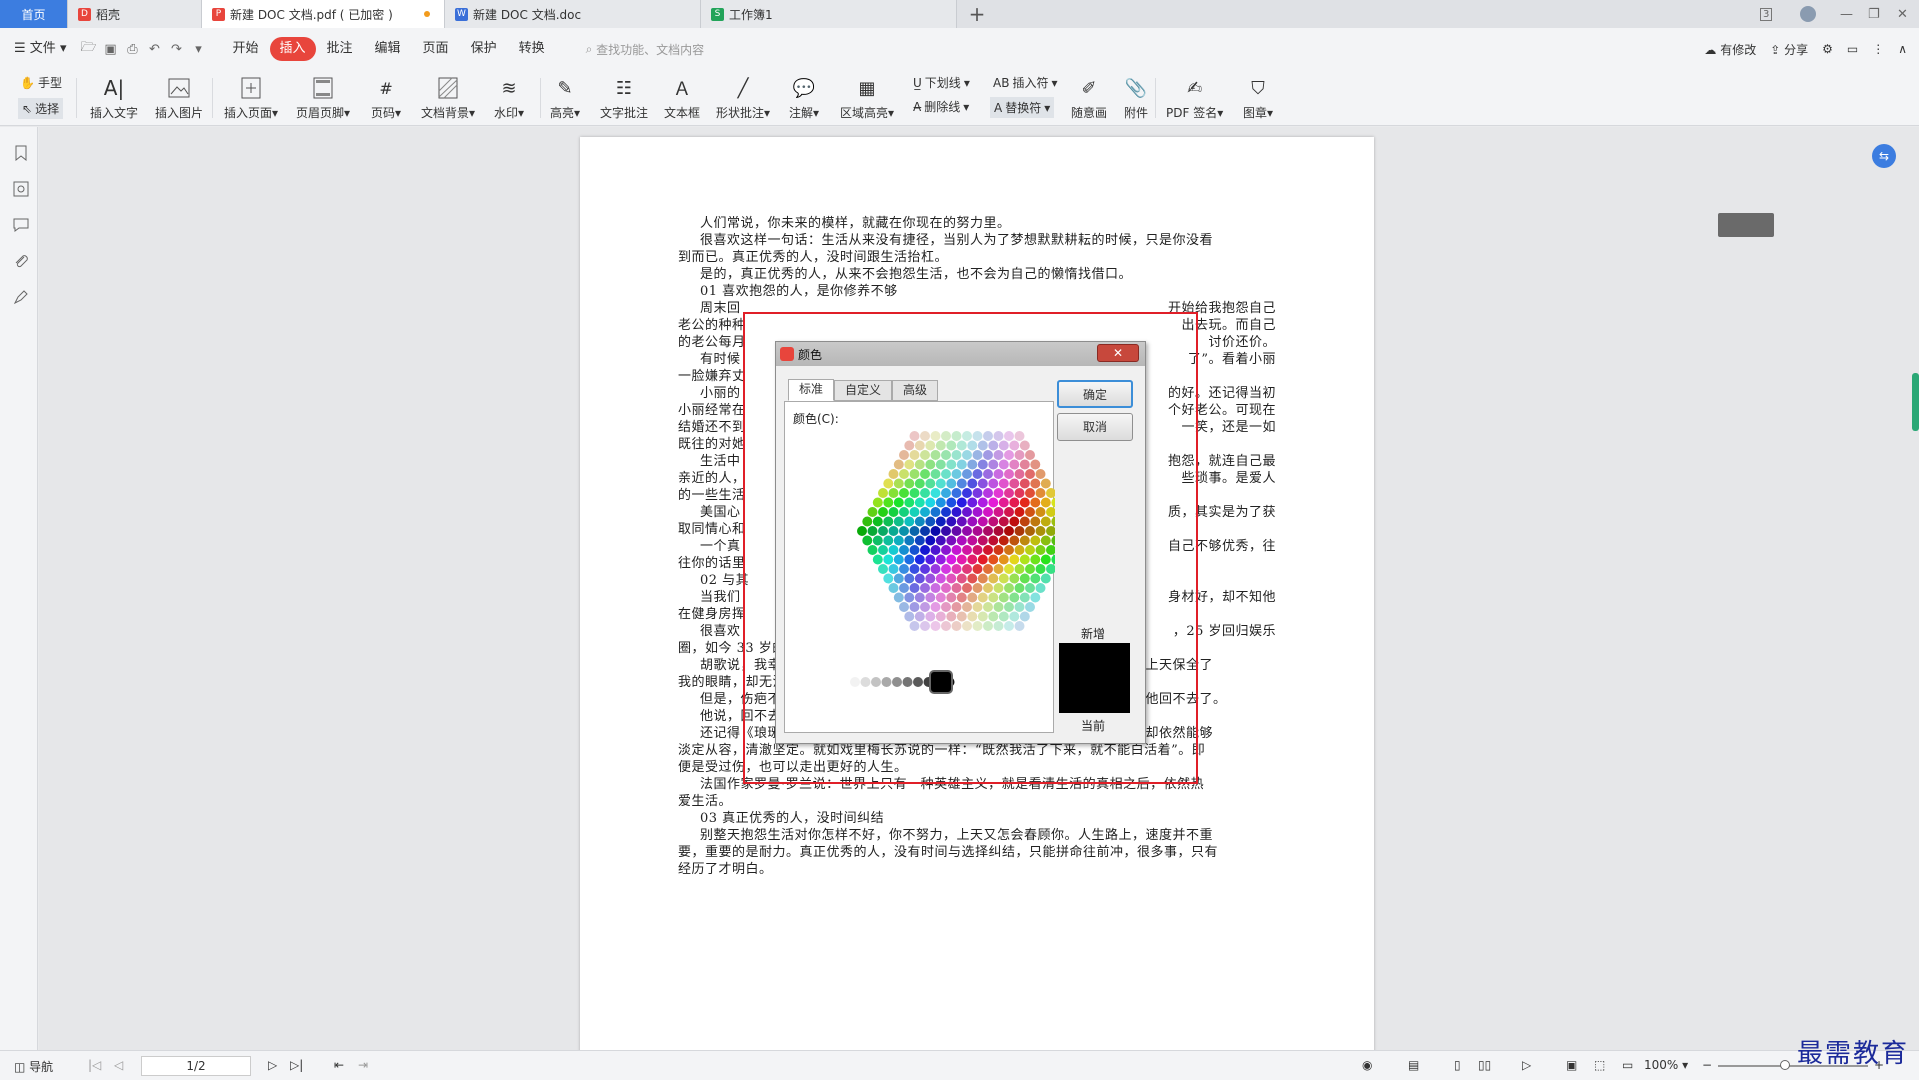 The height and width of the screenshot is (1080, 1919). What do you see at coordinates (245, 49) in the screenshot?
I see `menu-start: 开始` at bounding box center [245, 49].